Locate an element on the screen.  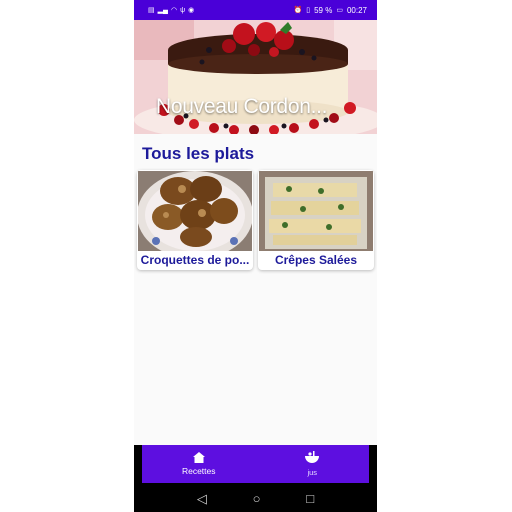
back-icon: ◁ is located at coordinates (202, 499).